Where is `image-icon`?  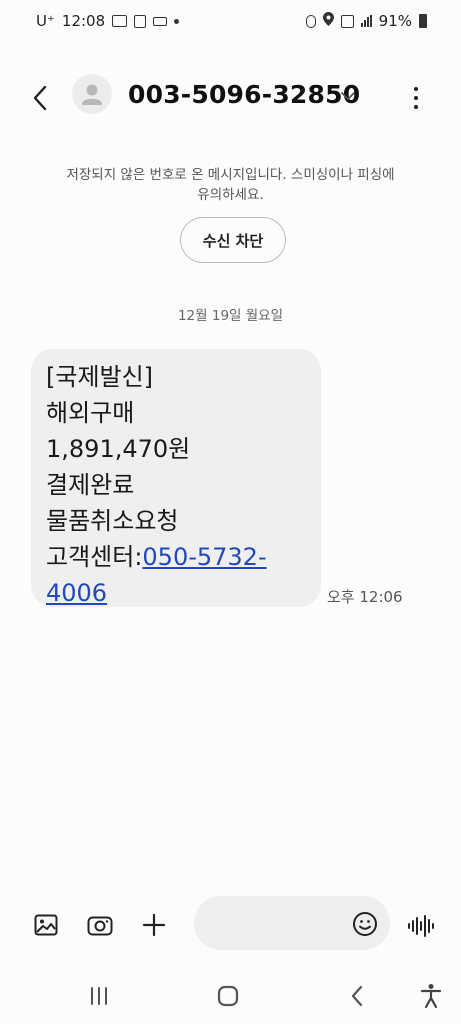
image-icon is located at coordinates (46, 925).